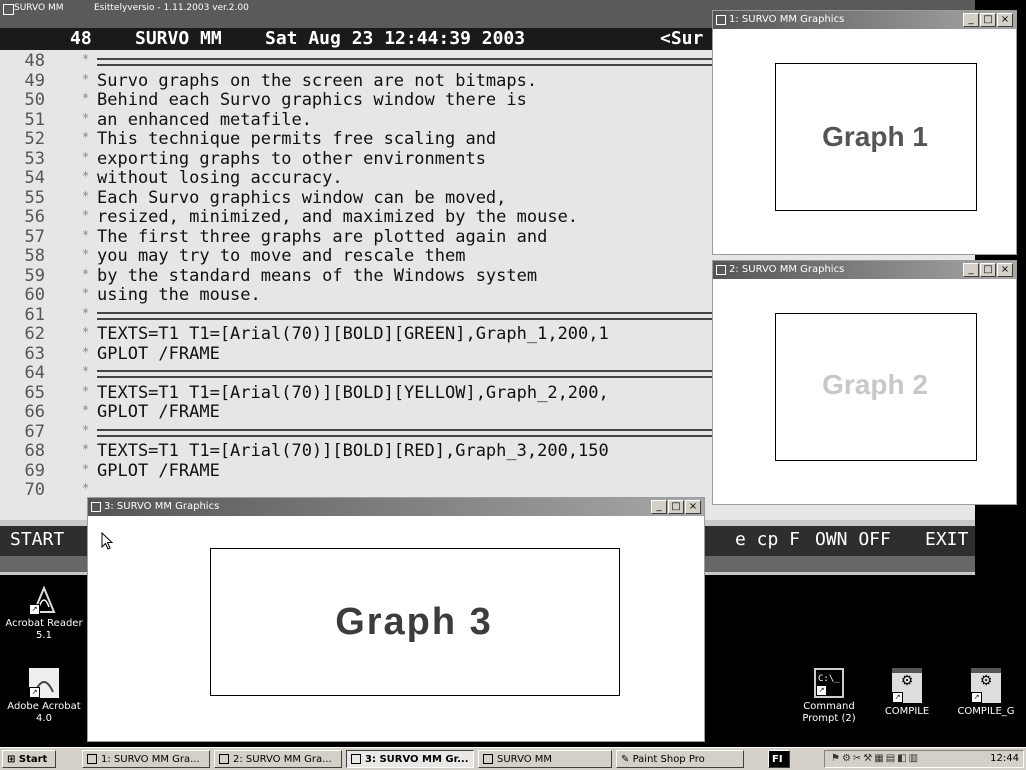  I want to click on line-number: 62, so click(34, 334).